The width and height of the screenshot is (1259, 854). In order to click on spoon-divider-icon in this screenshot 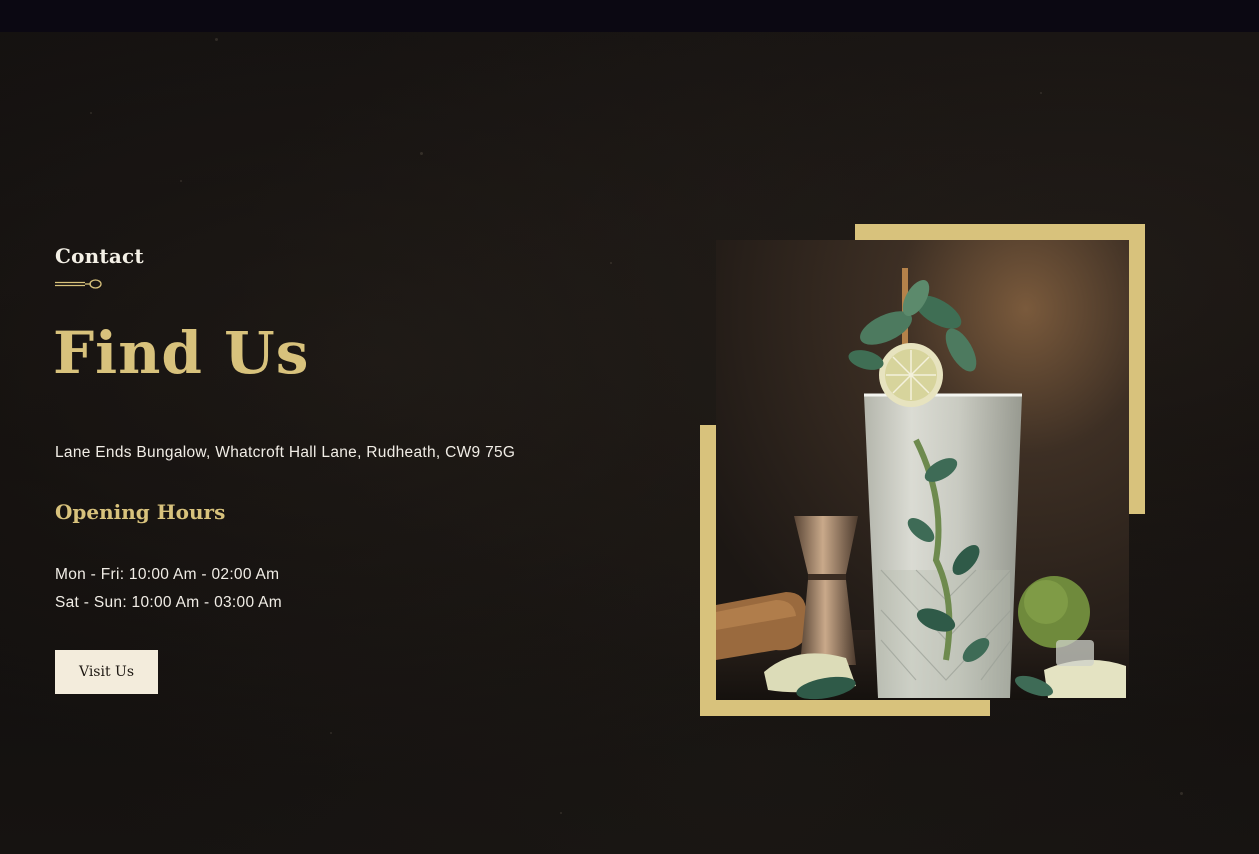, I will do `click(78, 284)`.